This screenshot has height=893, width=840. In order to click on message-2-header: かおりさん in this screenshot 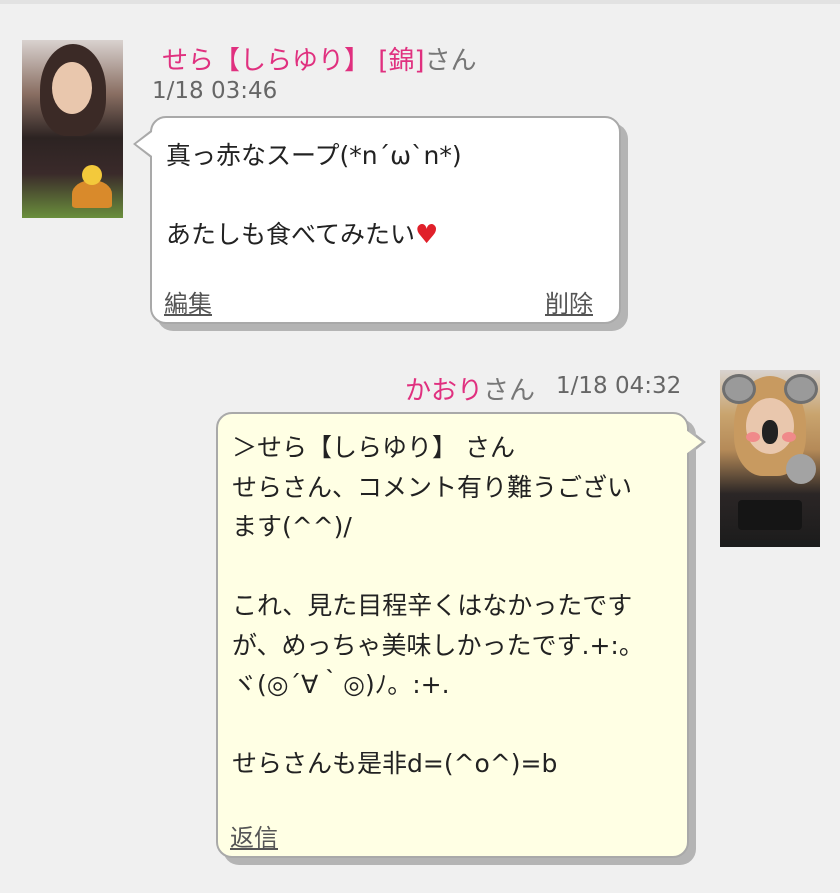, I will do `click(470, 388)`.